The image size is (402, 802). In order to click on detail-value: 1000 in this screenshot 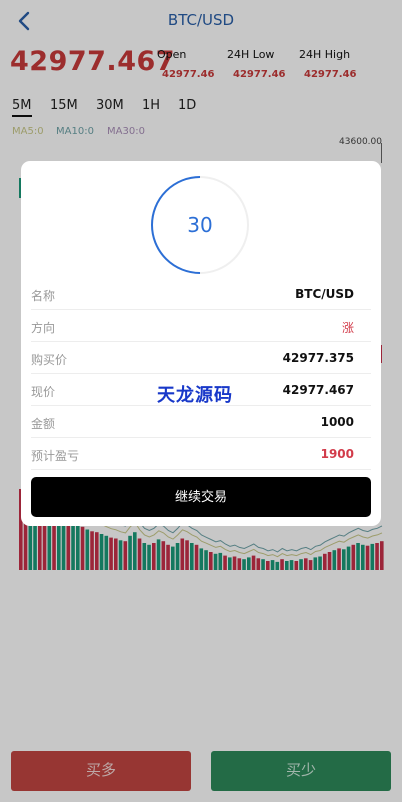, I will do `click(337, 422)`.